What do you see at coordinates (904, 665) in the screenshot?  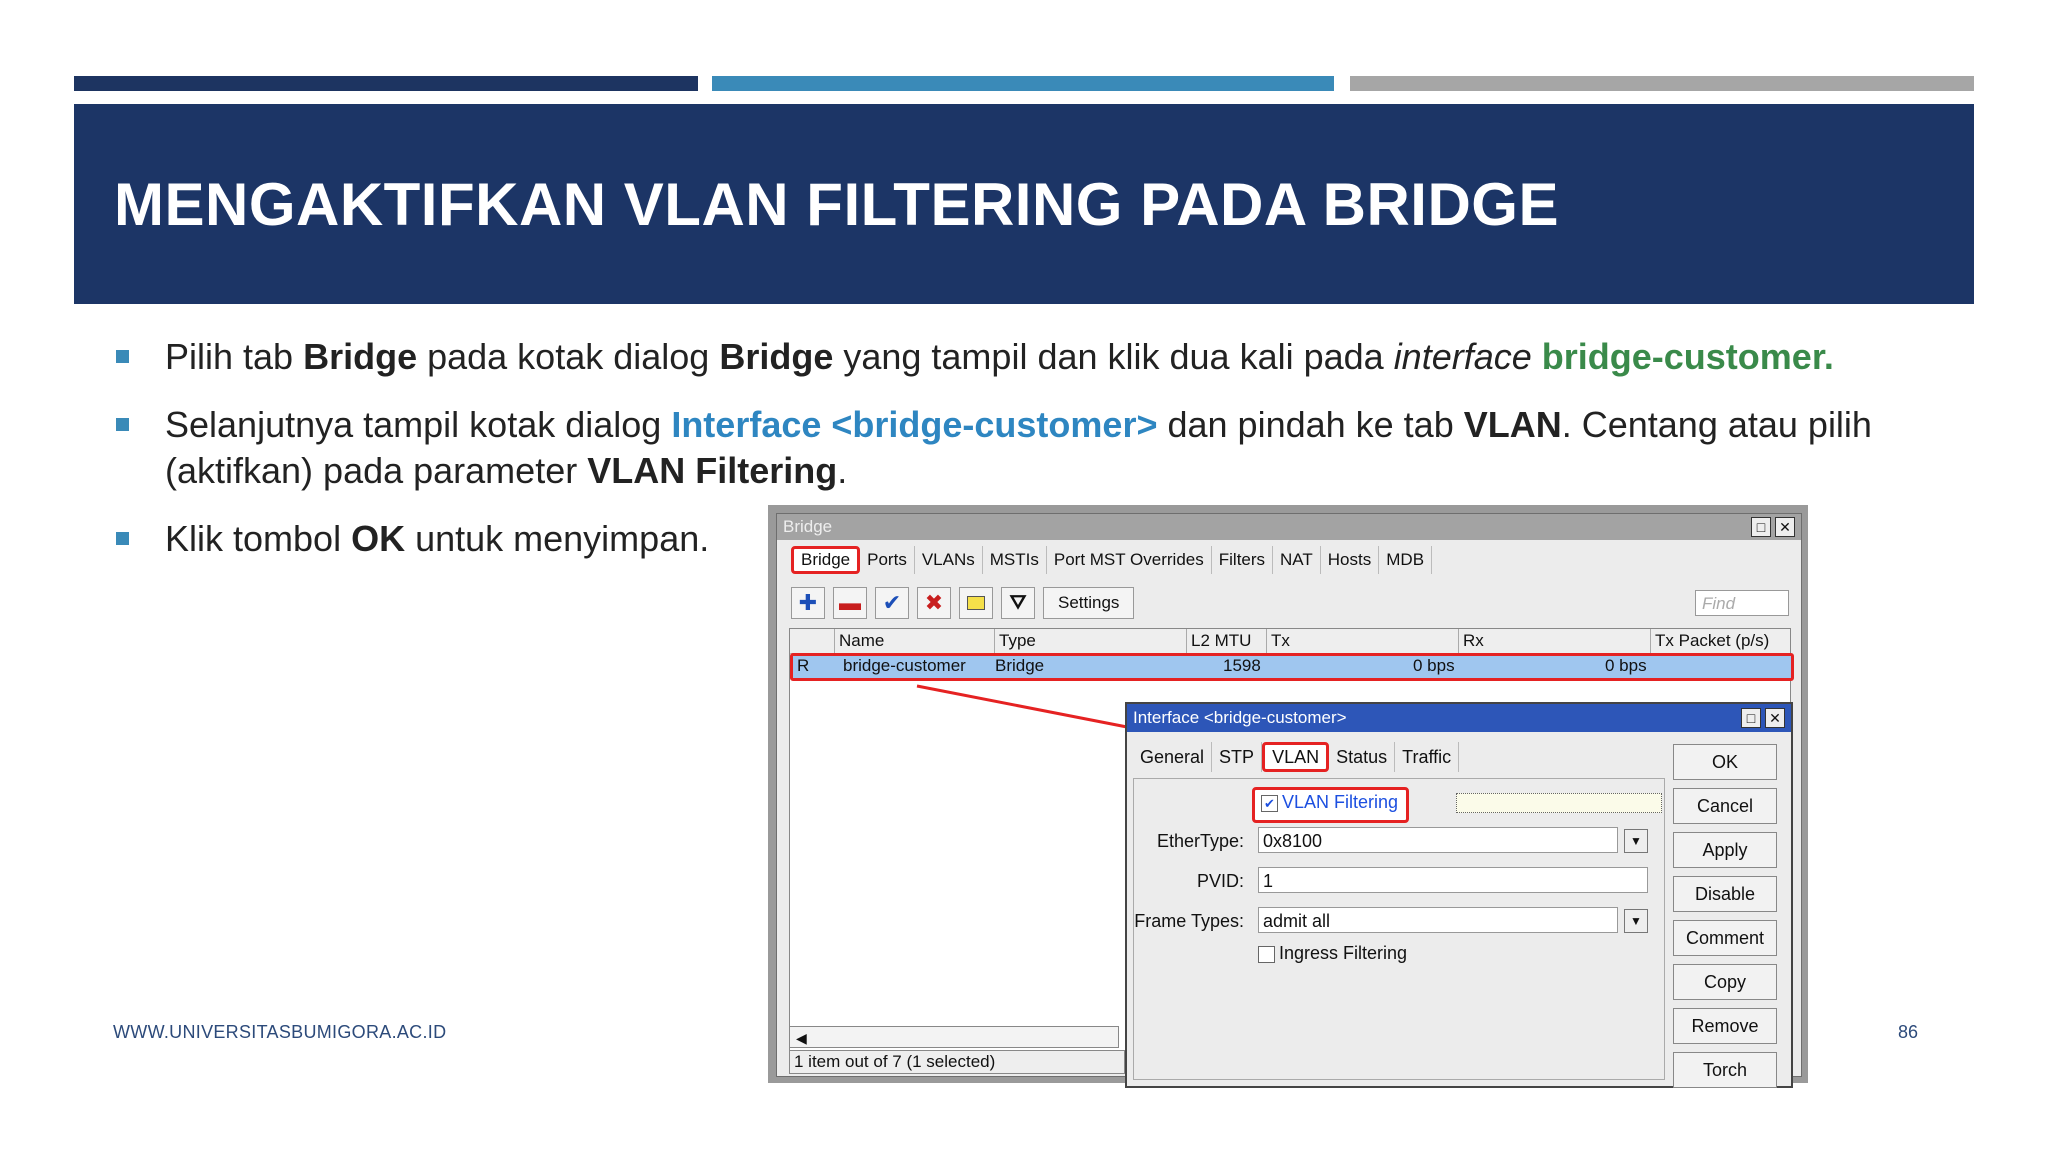 I see `row-name: bridge-customer` at bounding box center [904, 665].